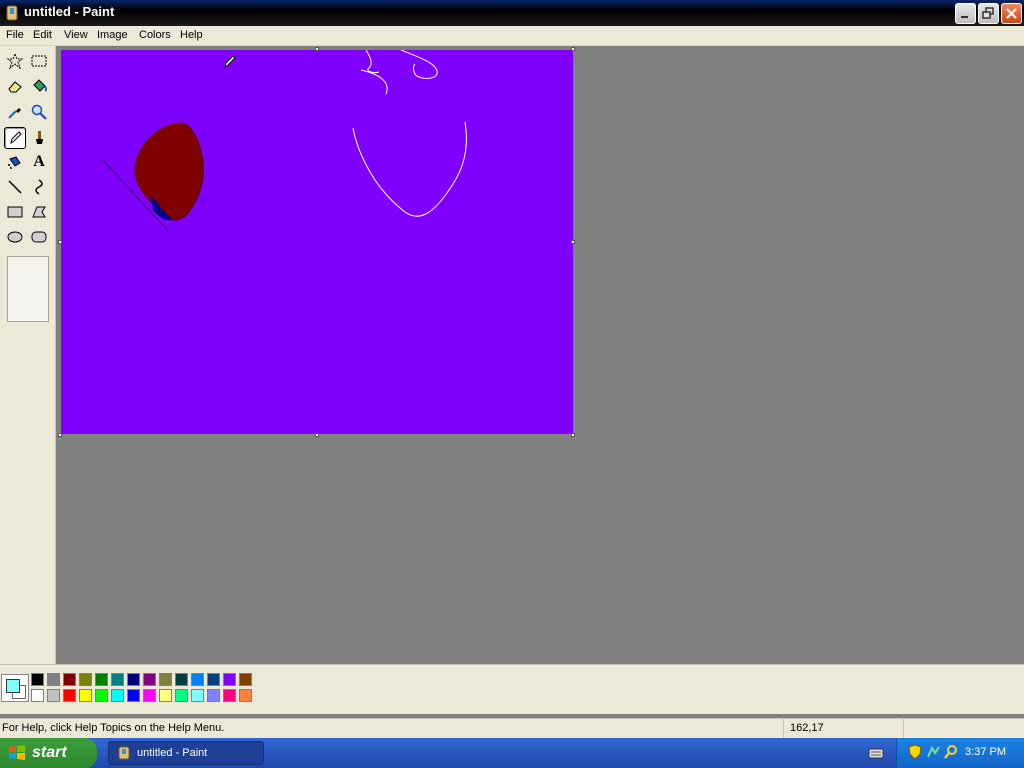 This screenshot has height=768, width=1024. I want to click on star-select-icon, so click(15, 61).